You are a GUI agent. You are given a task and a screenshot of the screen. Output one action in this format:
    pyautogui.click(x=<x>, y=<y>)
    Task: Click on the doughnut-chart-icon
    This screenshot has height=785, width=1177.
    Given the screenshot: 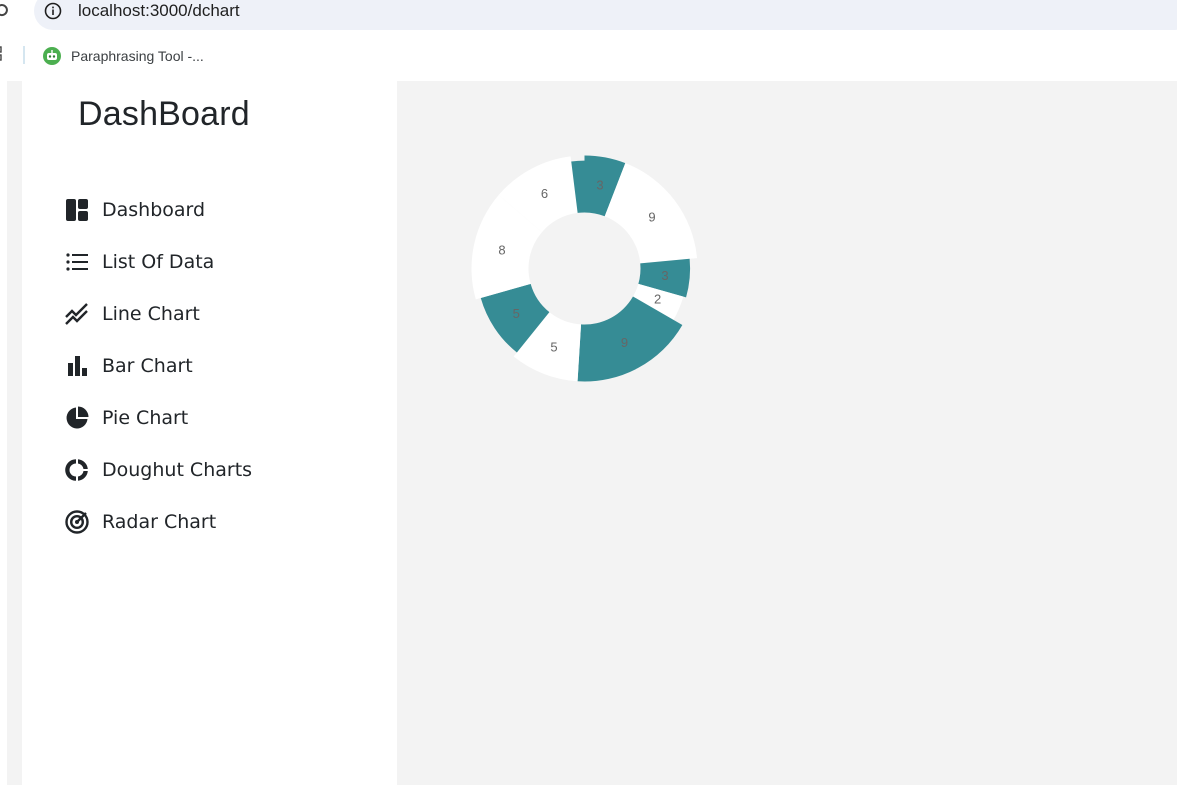 What is the action you would take?
    pyautogui.click(x=77, y=470)
    